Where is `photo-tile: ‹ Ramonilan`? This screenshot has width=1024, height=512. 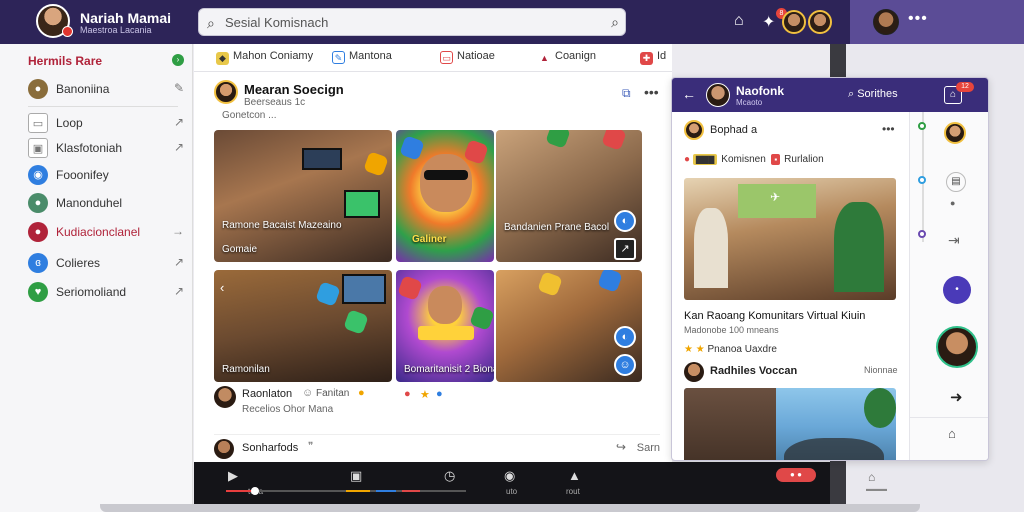 photo-tile: ‹ Ramonilan is located at coordinates (303, 326).